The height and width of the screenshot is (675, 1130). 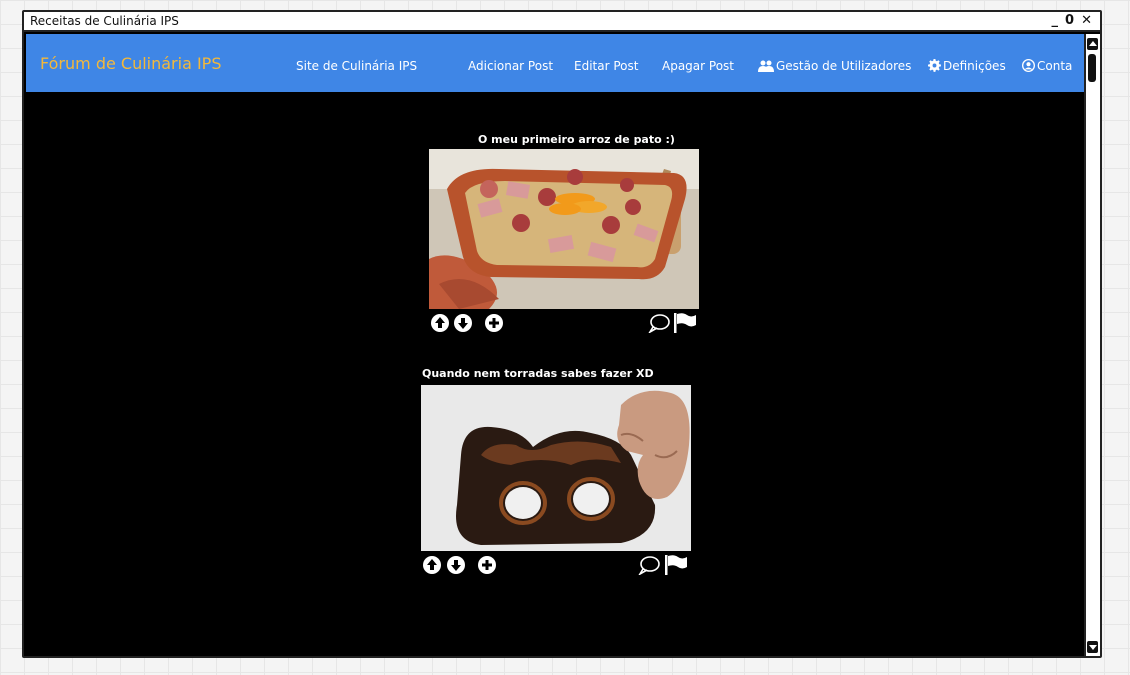 What do you see at coordinates (1055, 21) in the screenshot?
I see `minimize-button: _` at bounding box center [1055, 21].